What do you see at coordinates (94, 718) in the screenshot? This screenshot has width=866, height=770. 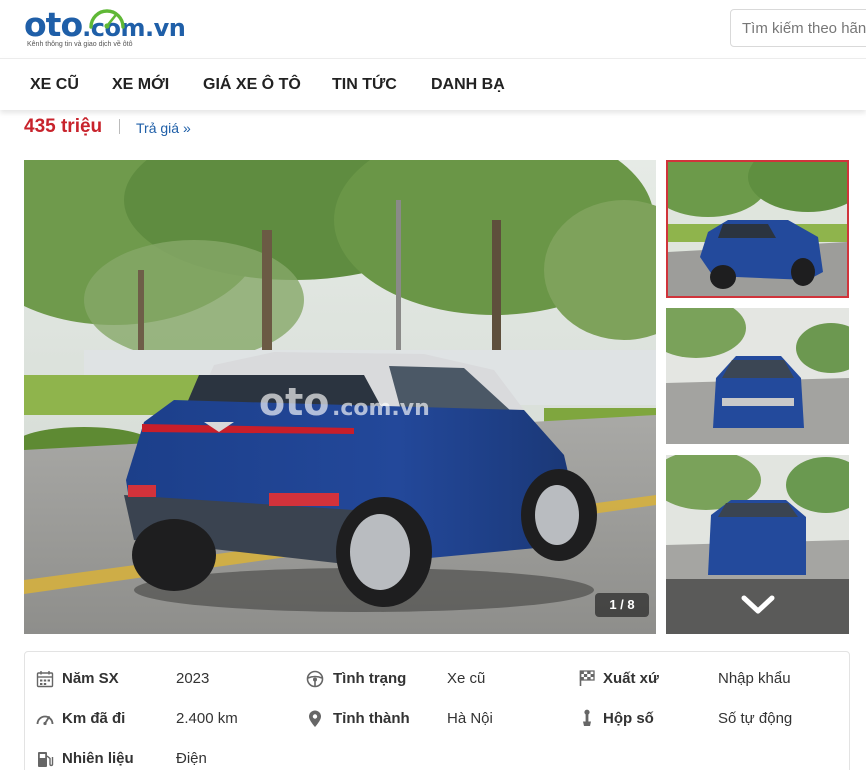 I see `spec-mileage-label: Km đã đi` at bounding box center [94, 718].